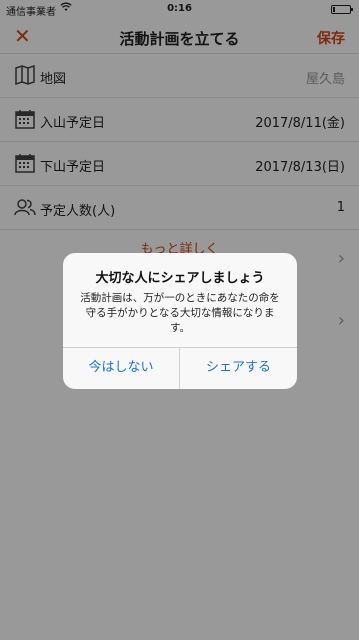 The height and width of the screenshot is (640, 359). I want to click on alert-button-bar: 今はしない シェアする, so click(180, 368).